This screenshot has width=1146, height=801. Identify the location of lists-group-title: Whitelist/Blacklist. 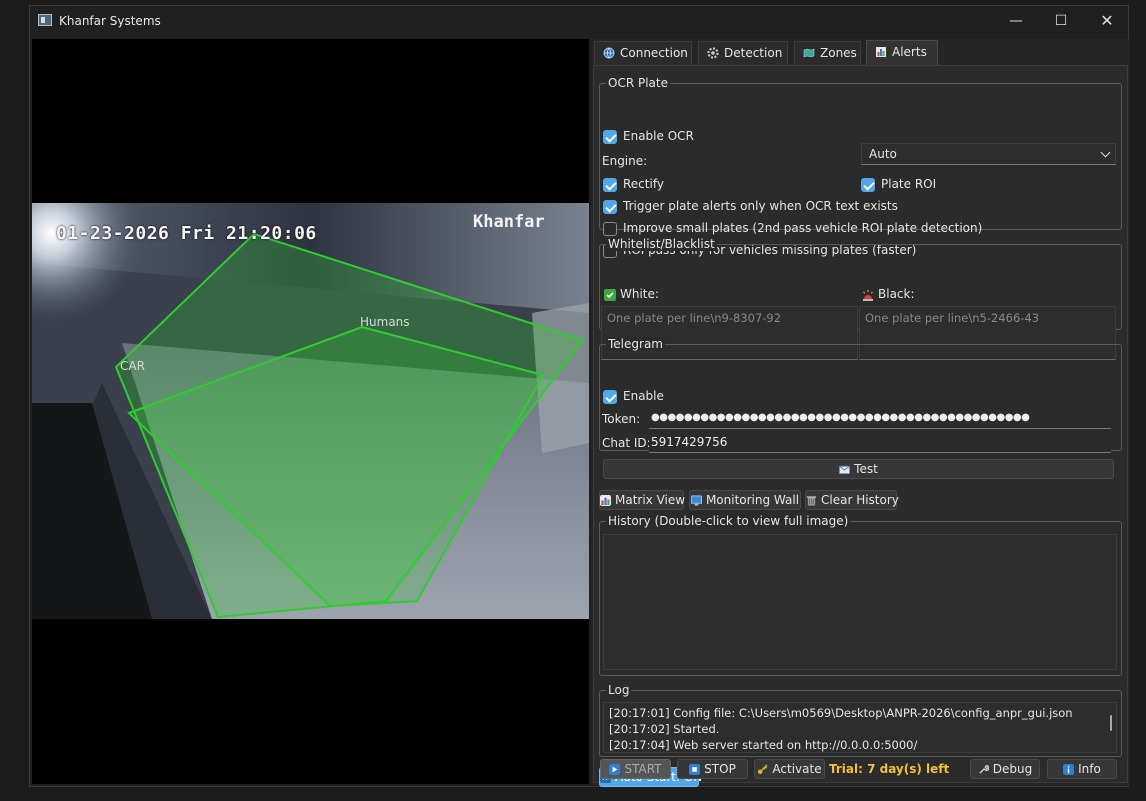
(661, 244).